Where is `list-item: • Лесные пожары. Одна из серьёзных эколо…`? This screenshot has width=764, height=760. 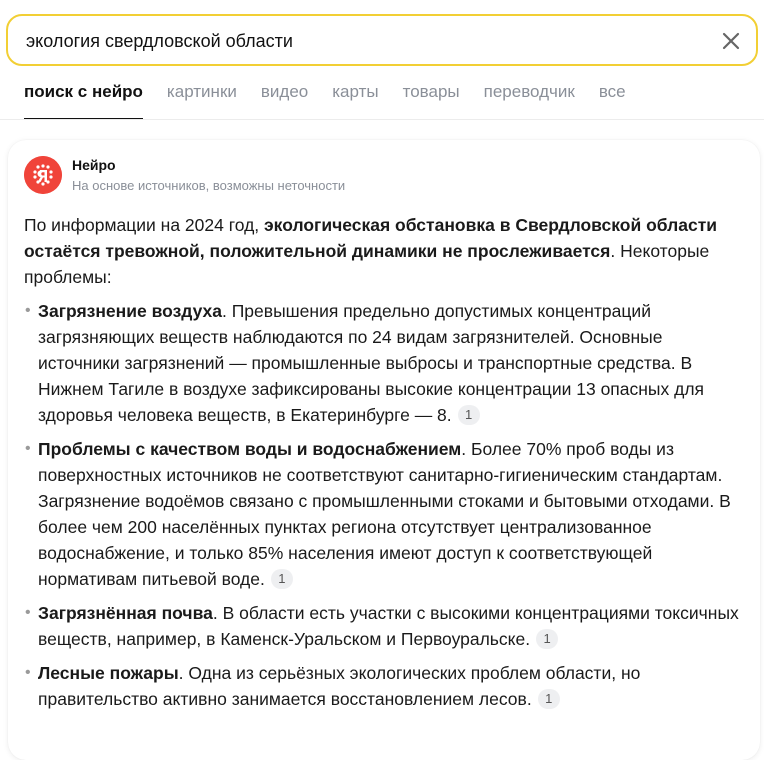 list-item: • Лесные пожары. Одна из серьёзных эколо… is located at coordinates (384, 686).